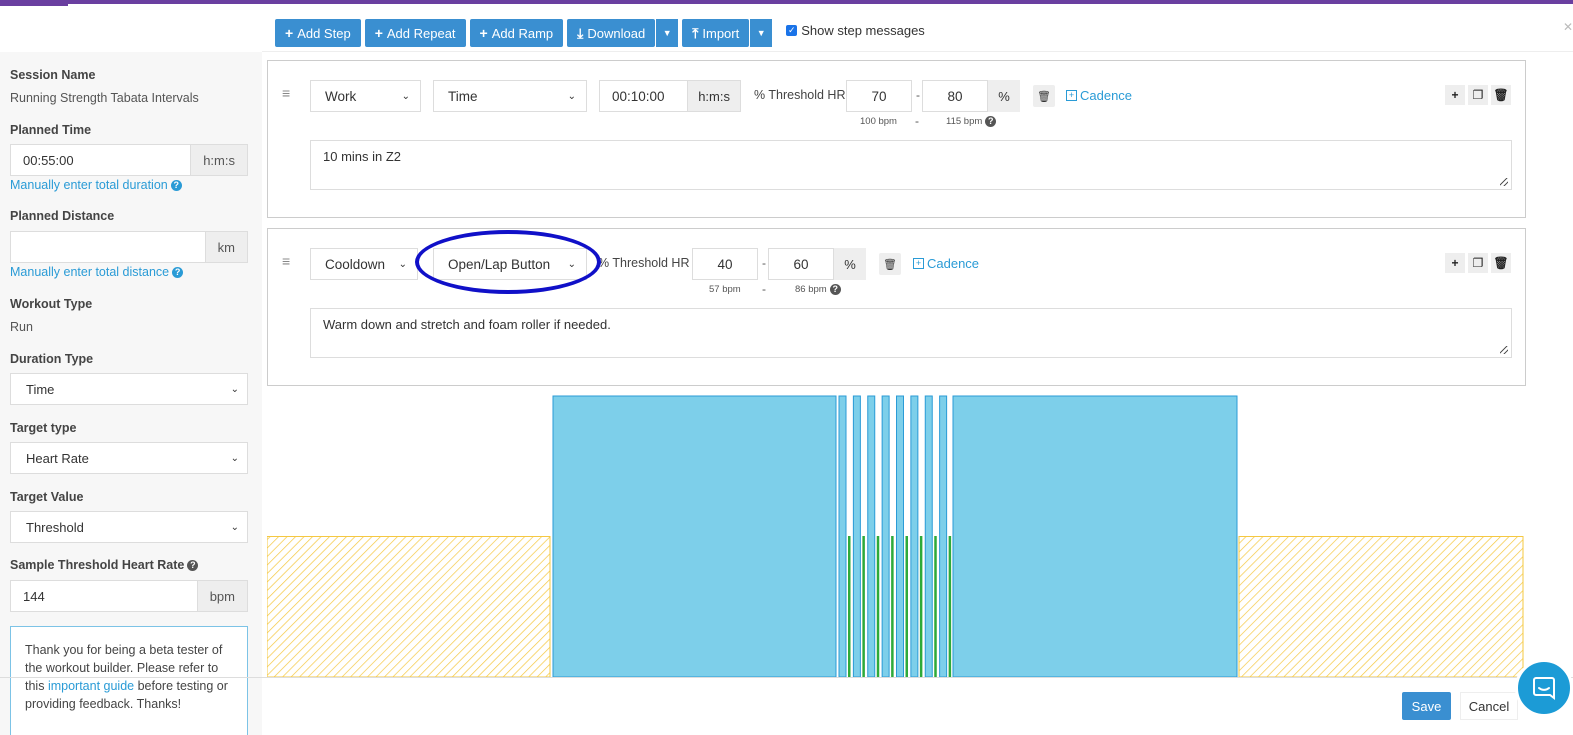 The width and height of the screenshot is (1573, 735). Describe the element at coordinates (971, 121) in the screenshot. I see `target-high-bpm: 115 bpm?` at that location.